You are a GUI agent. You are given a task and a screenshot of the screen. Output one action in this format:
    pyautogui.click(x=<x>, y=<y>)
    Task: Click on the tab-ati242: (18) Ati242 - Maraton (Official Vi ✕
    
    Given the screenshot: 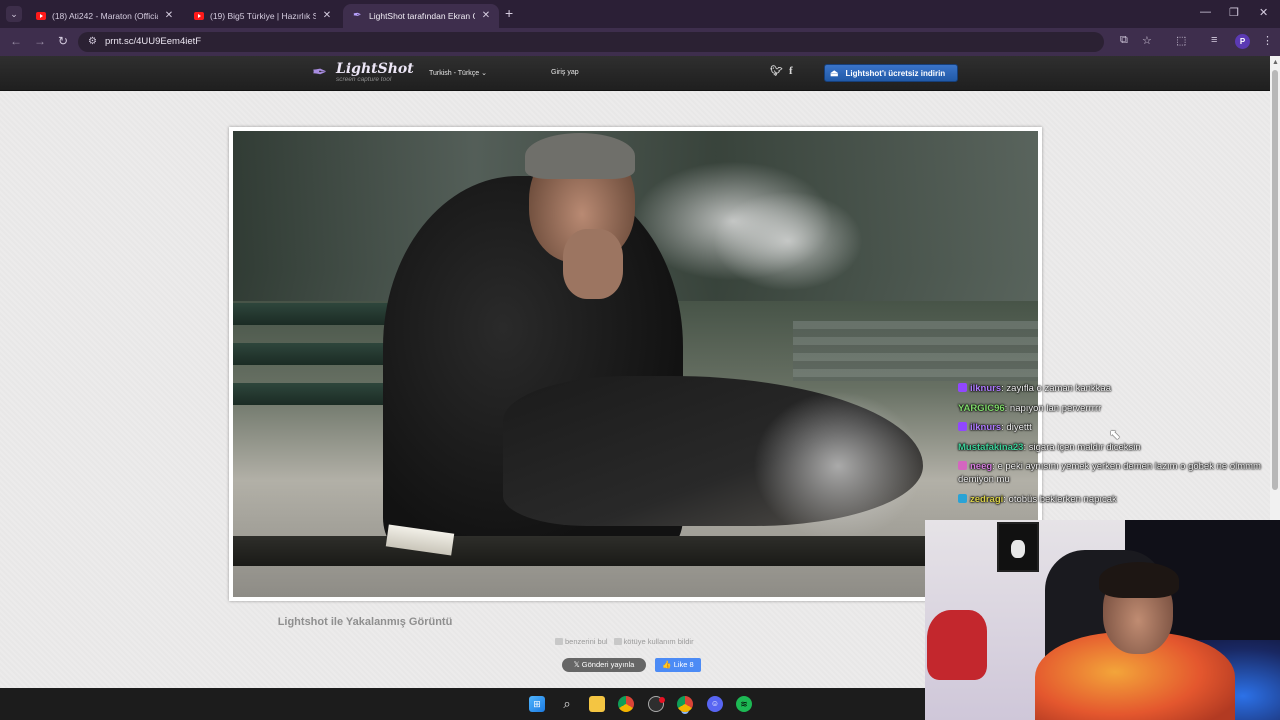 What is the action you would take?
    pyautogui.click(x=104, y=16)
    